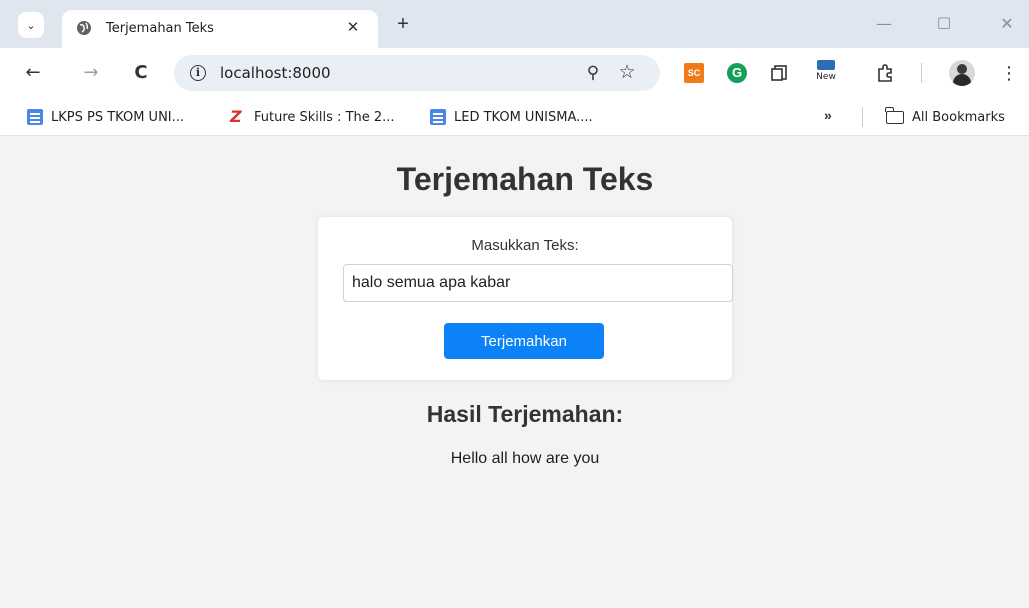 This screenshot has height=608, width=1029. Describe the element at coordinates (525, 179) in the screenshot. I see `page-title: Terjemahan Teks` at that location.